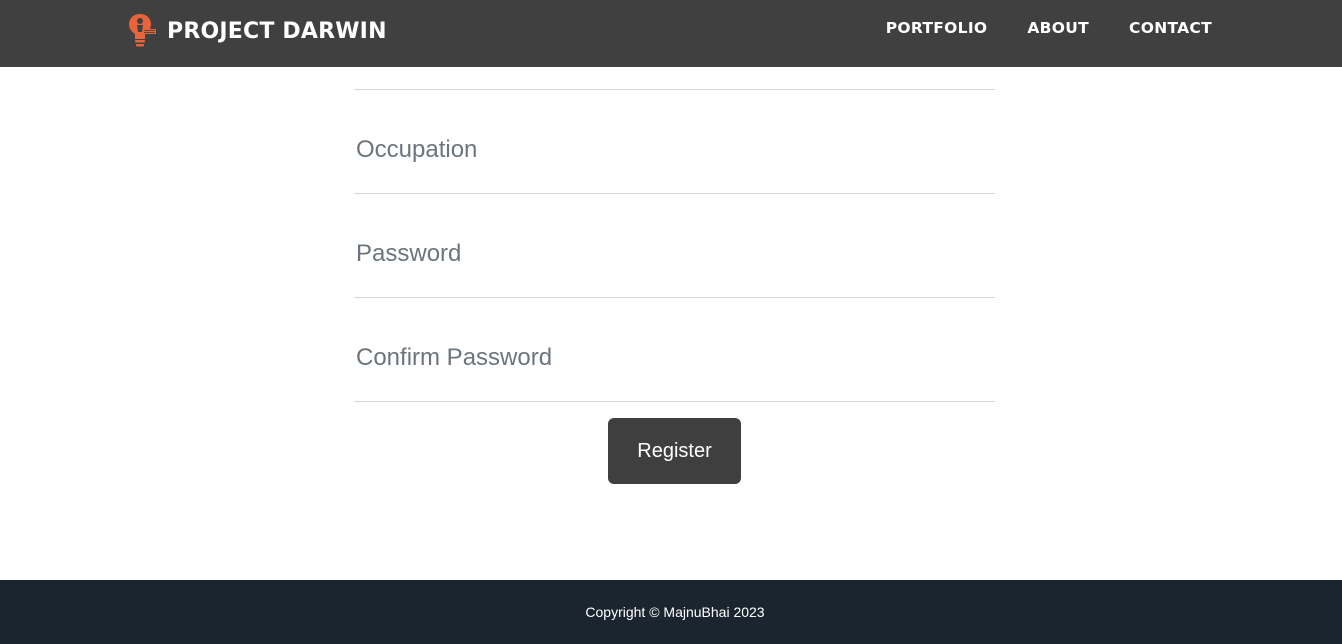 This screenshot has width=1342, height=644. I want to click on password-input, so click(674, 254).